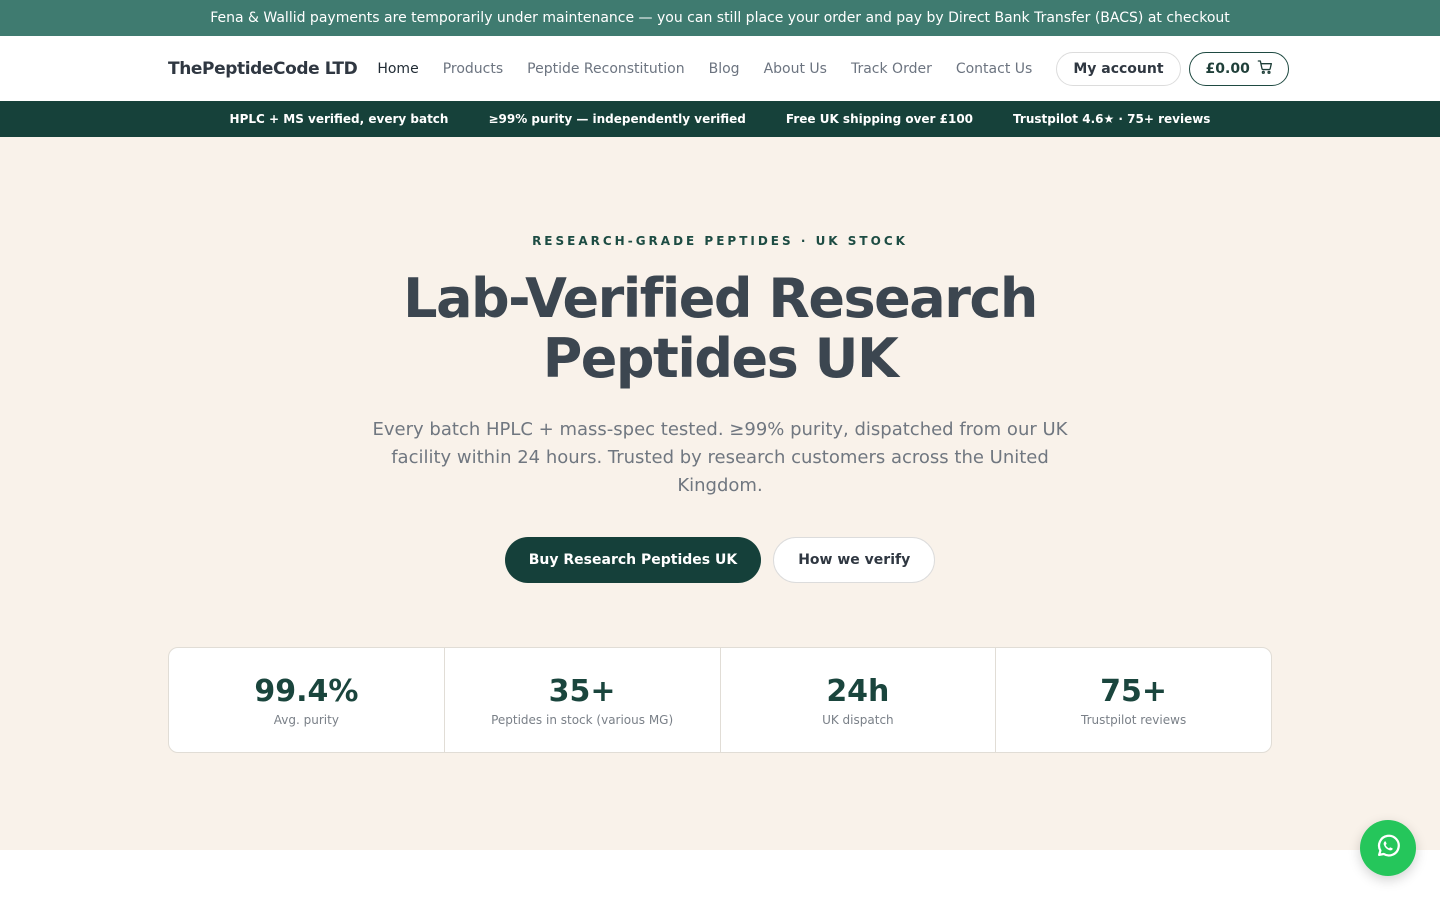 The width and height of the screenshot is (1440, 900). What do you see at coordinates (858, 691) in the screenshot?
I see `stat-value: 24h` at bounding box center [858, 691].